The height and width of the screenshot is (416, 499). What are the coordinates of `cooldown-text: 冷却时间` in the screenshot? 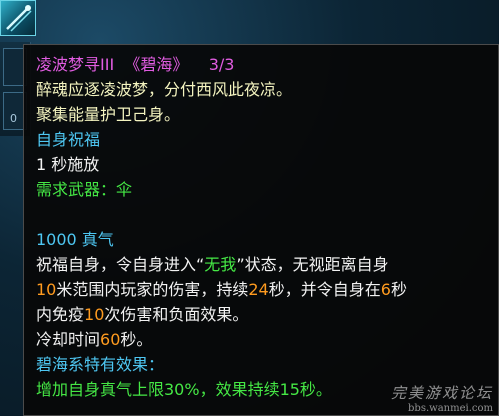 It's located at (68, 339).